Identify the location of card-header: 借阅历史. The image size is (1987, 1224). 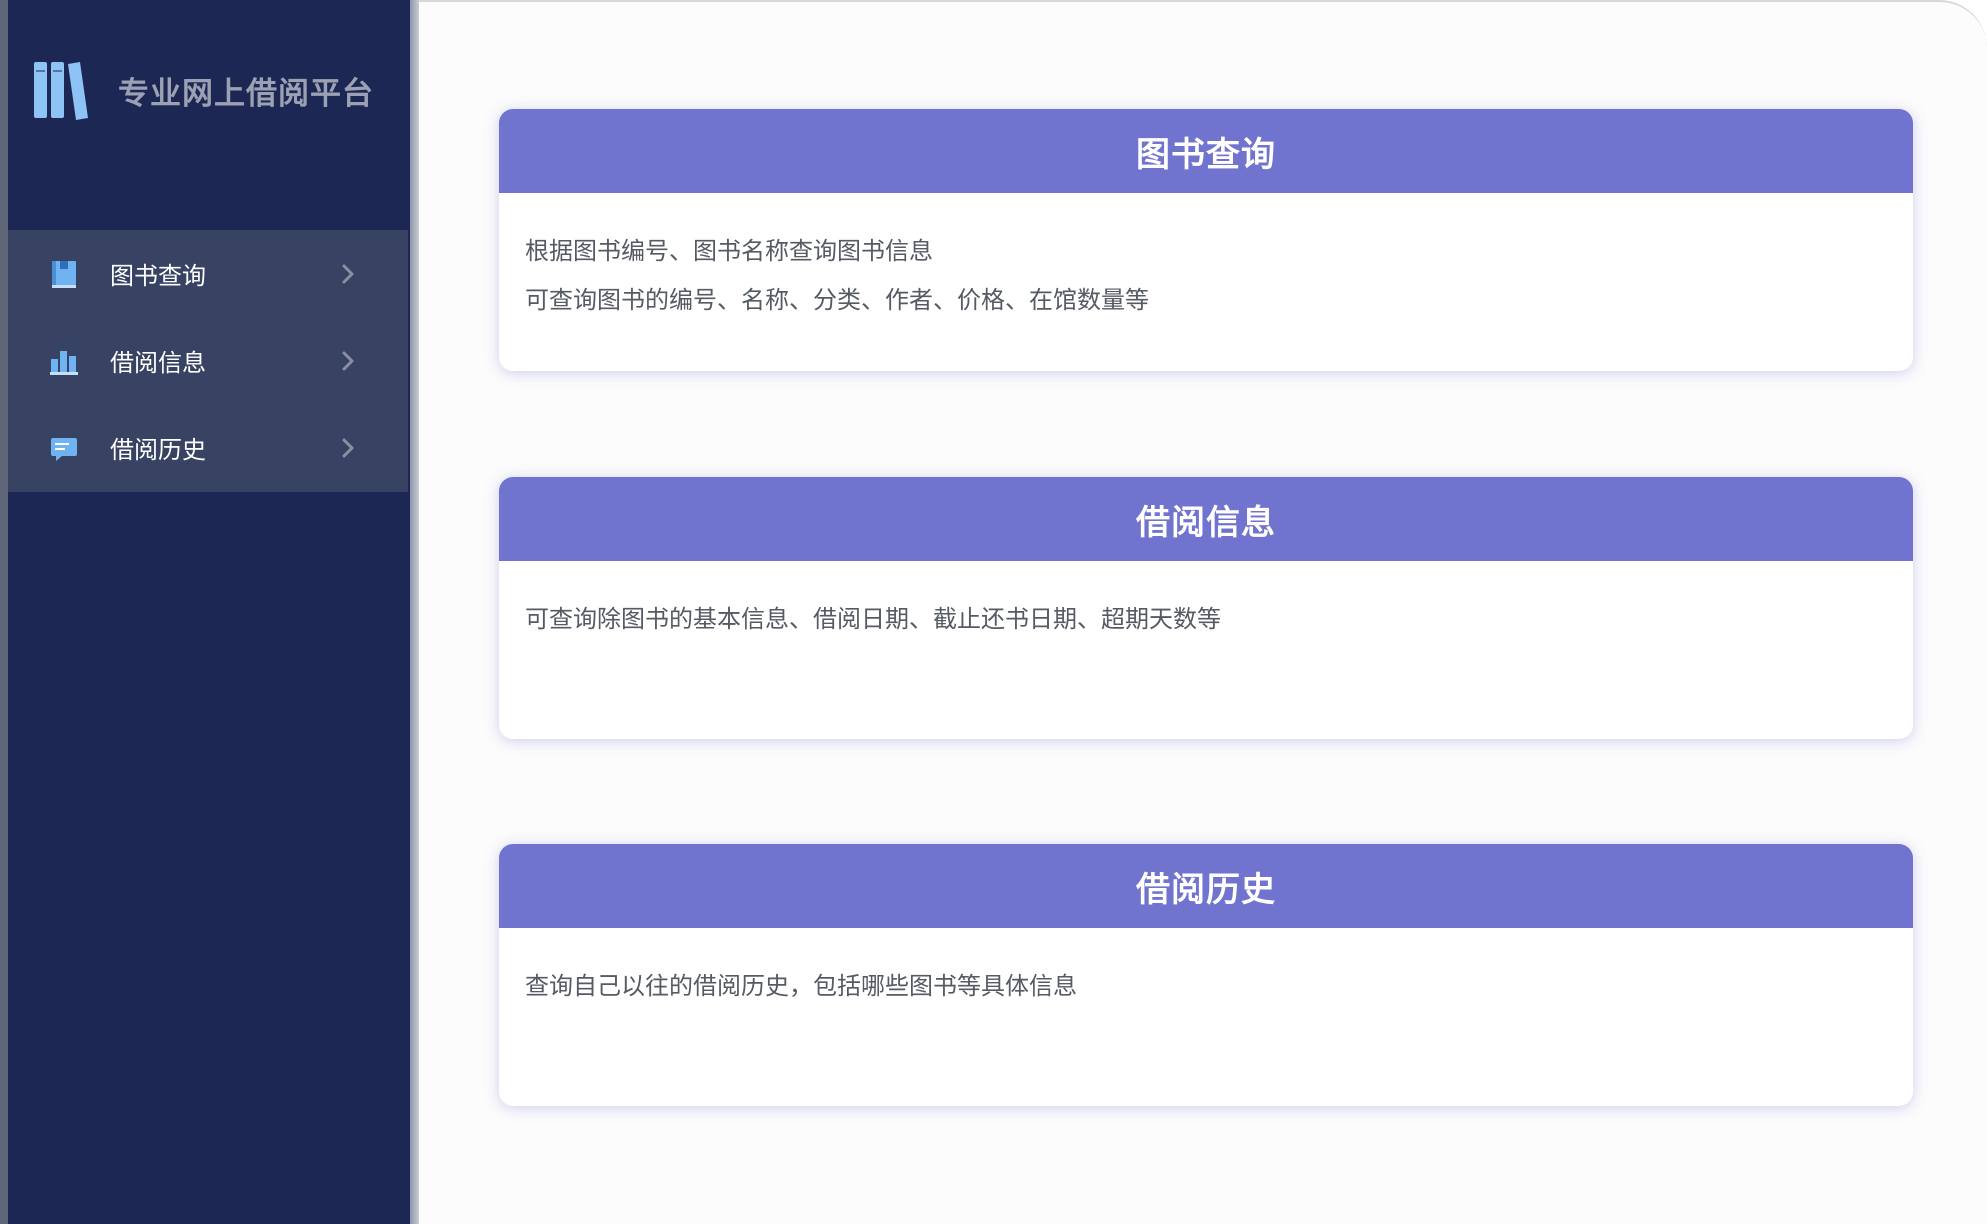
(1206, 886).